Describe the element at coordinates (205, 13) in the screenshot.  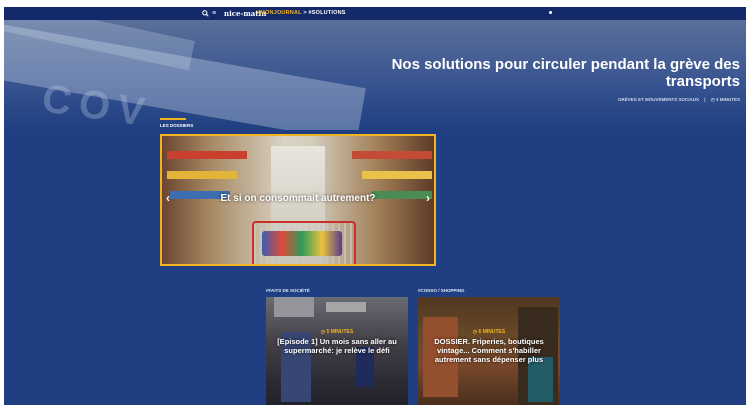
I see `search-icon` at that location.